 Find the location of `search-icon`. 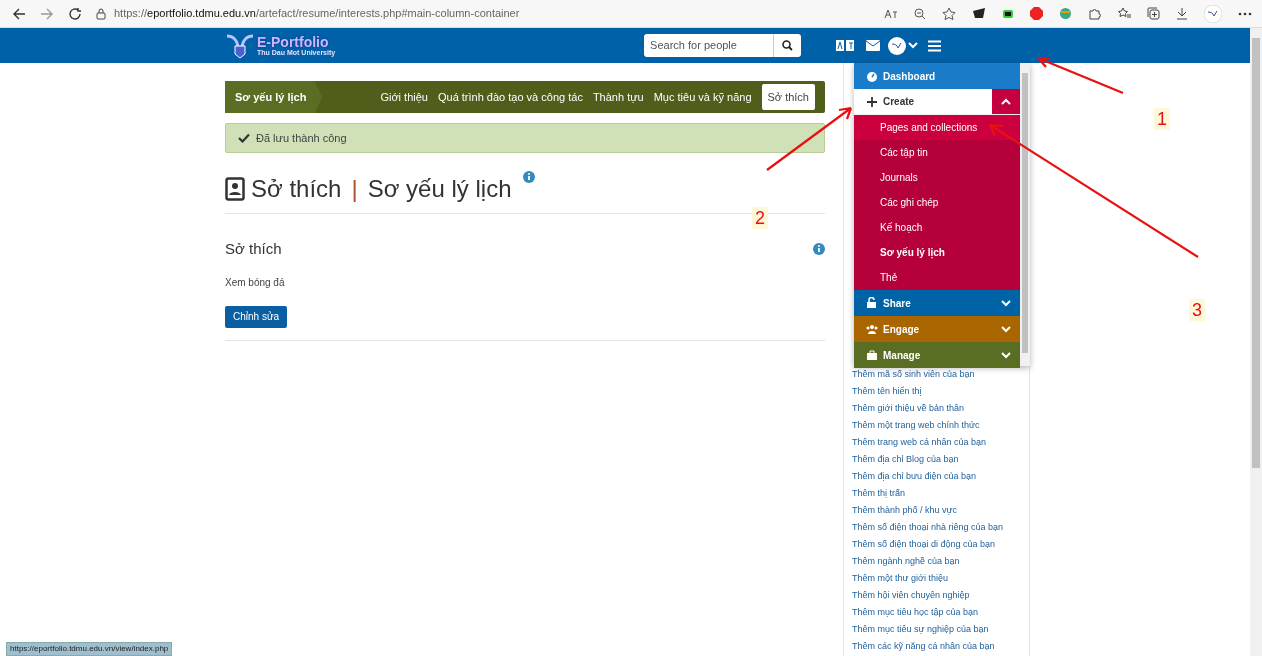

search-icon is located at coordinates (788, 45).